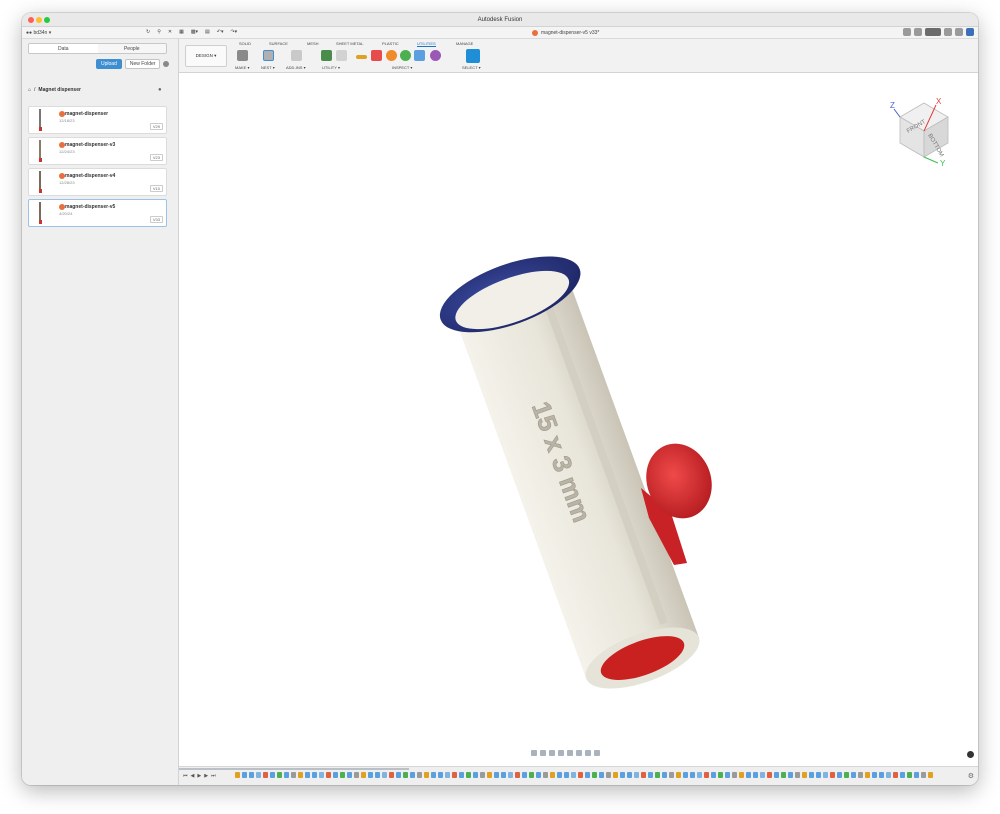 The width and height of the screenshot is (1000, 814). Describe the element at coordinates (233, 32) in the screenshot. I see `redo-icon: ↷▾` at that location.